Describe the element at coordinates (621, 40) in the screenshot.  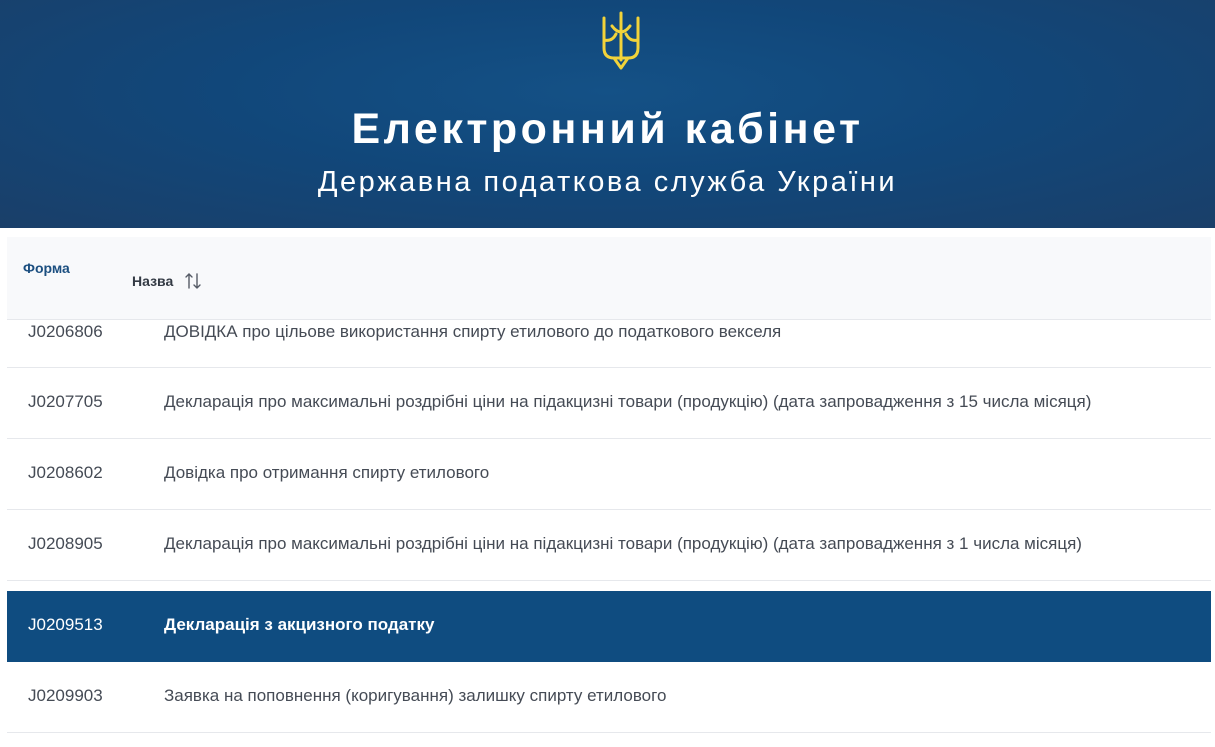
I see `trident-icon` at that location.